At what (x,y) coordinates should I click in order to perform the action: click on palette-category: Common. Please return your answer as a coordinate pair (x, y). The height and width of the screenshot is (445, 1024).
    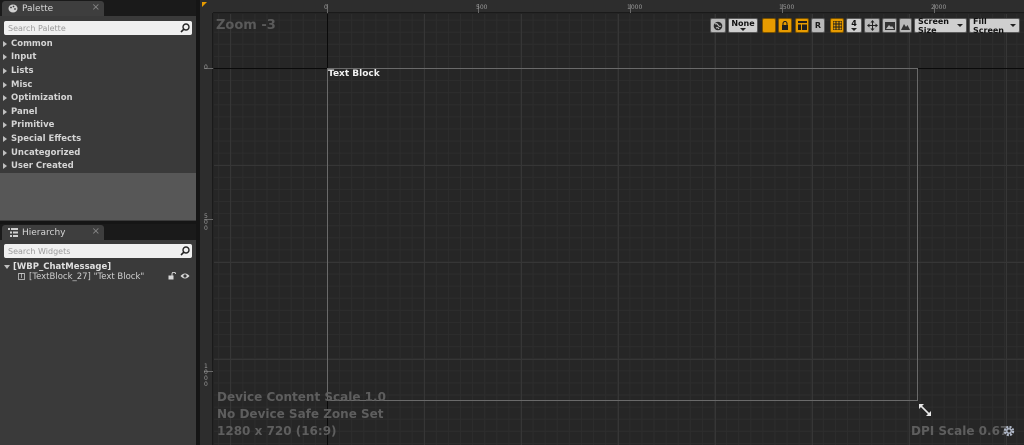
    Looking at the image, I should click on (98, 44).